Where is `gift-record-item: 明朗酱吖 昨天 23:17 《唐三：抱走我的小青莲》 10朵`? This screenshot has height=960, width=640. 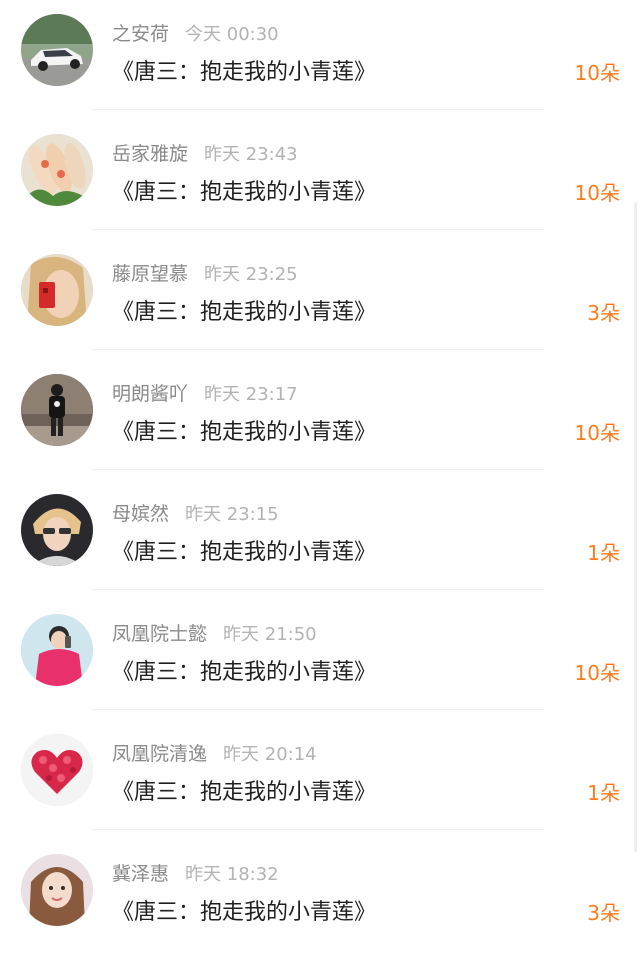 gift-record-item: 明朗酱吖 昨天 23:17 《唐三：抱走我的小青莲》 10朵 is located at coordinates (320, 420).